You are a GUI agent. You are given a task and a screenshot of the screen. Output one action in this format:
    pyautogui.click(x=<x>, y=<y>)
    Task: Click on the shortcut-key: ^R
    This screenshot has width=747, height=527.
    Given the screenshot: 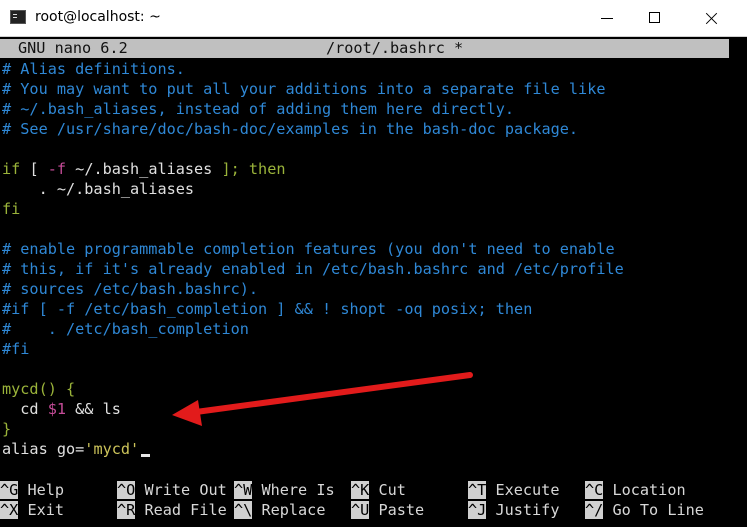 What is the action you would take?
    pyautogui.click(x=126, y=510)
    